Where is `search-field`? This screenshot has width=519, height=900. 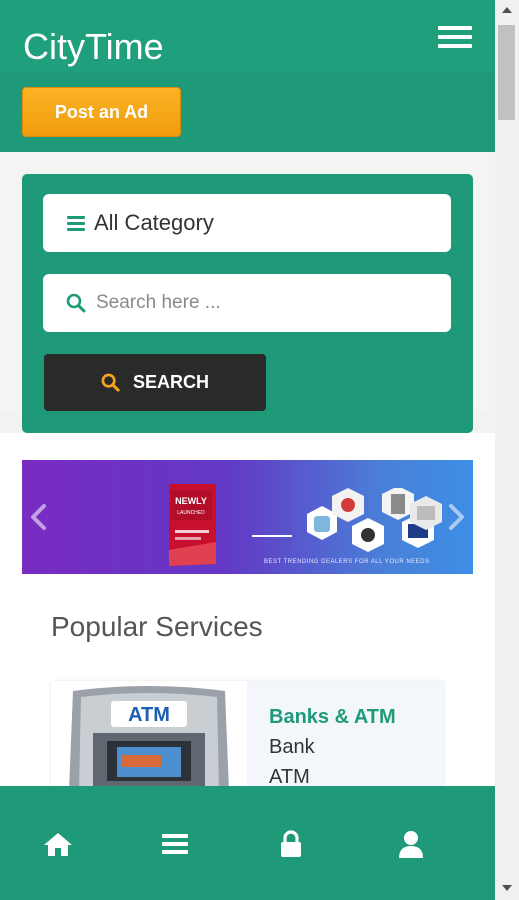
search-field is located at coordinates (247, 303).